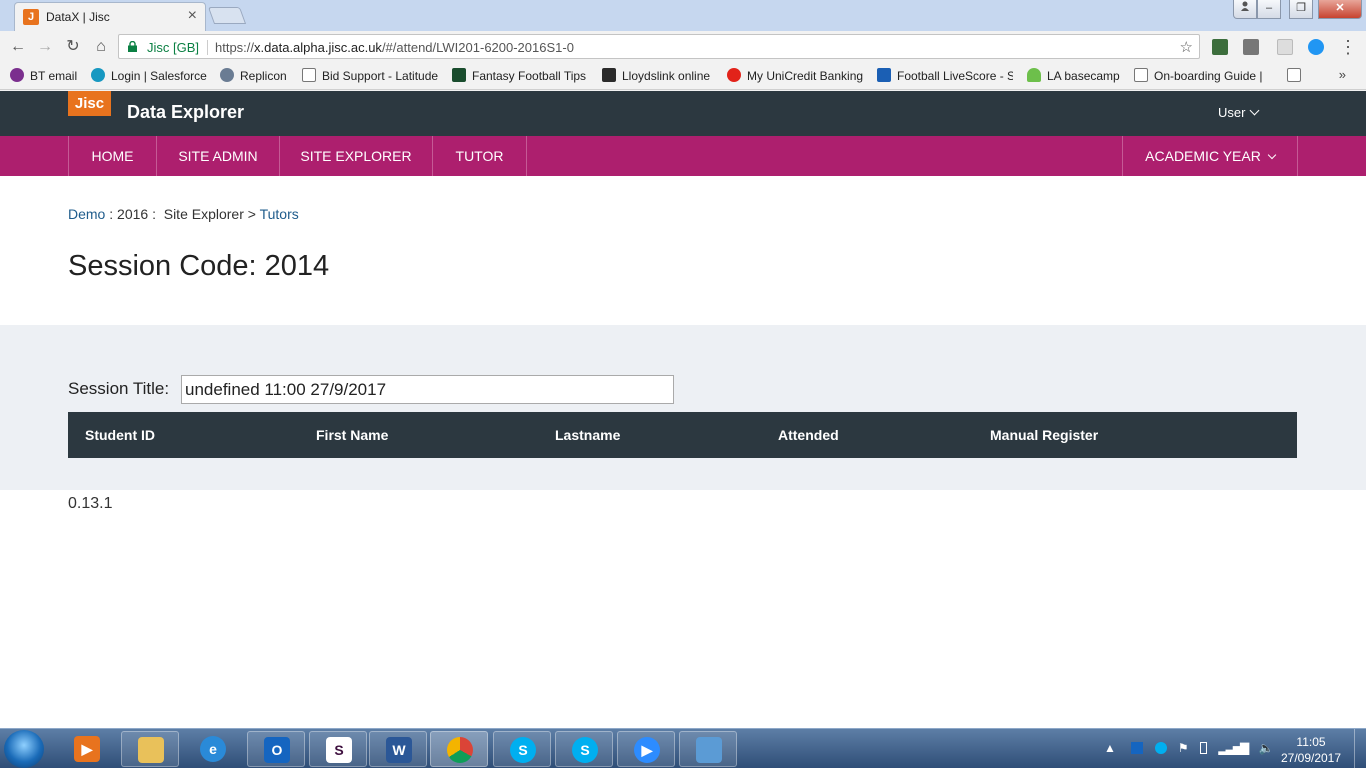 This screenshot has height=768, width=1366. Describe the element at coordinates (1266, 748) in the screenshot. I see `volume-icon: 🔈` at that location.